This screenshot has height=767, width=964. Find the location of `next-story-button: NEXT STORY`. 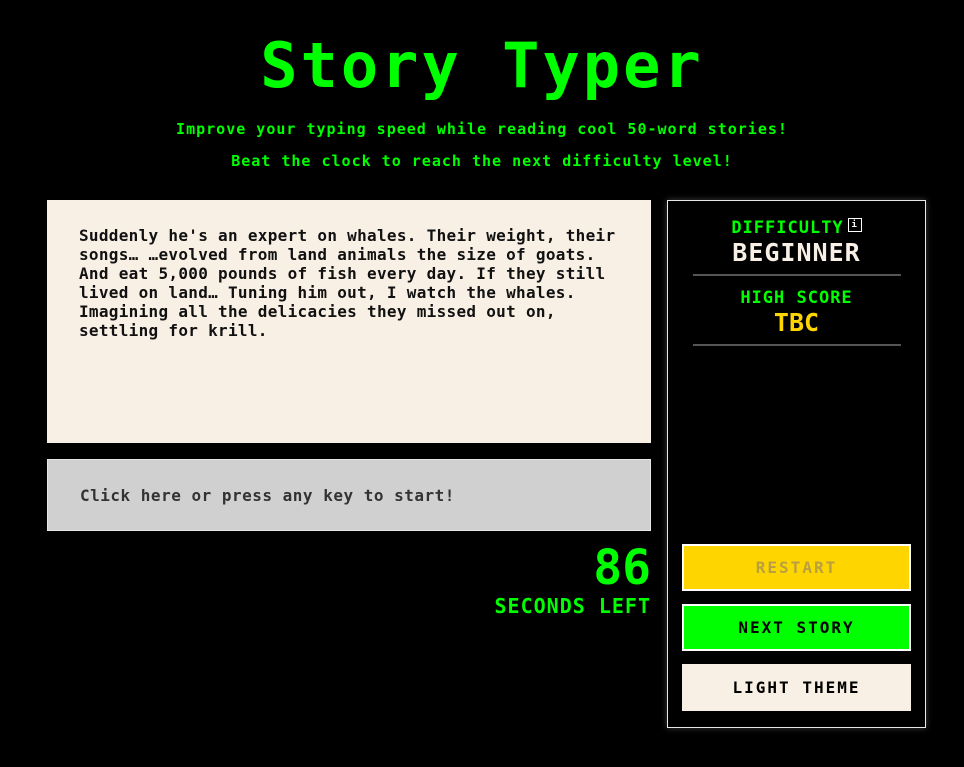

next-story-button: NEXT STORY is located at coordinates (796, 627).